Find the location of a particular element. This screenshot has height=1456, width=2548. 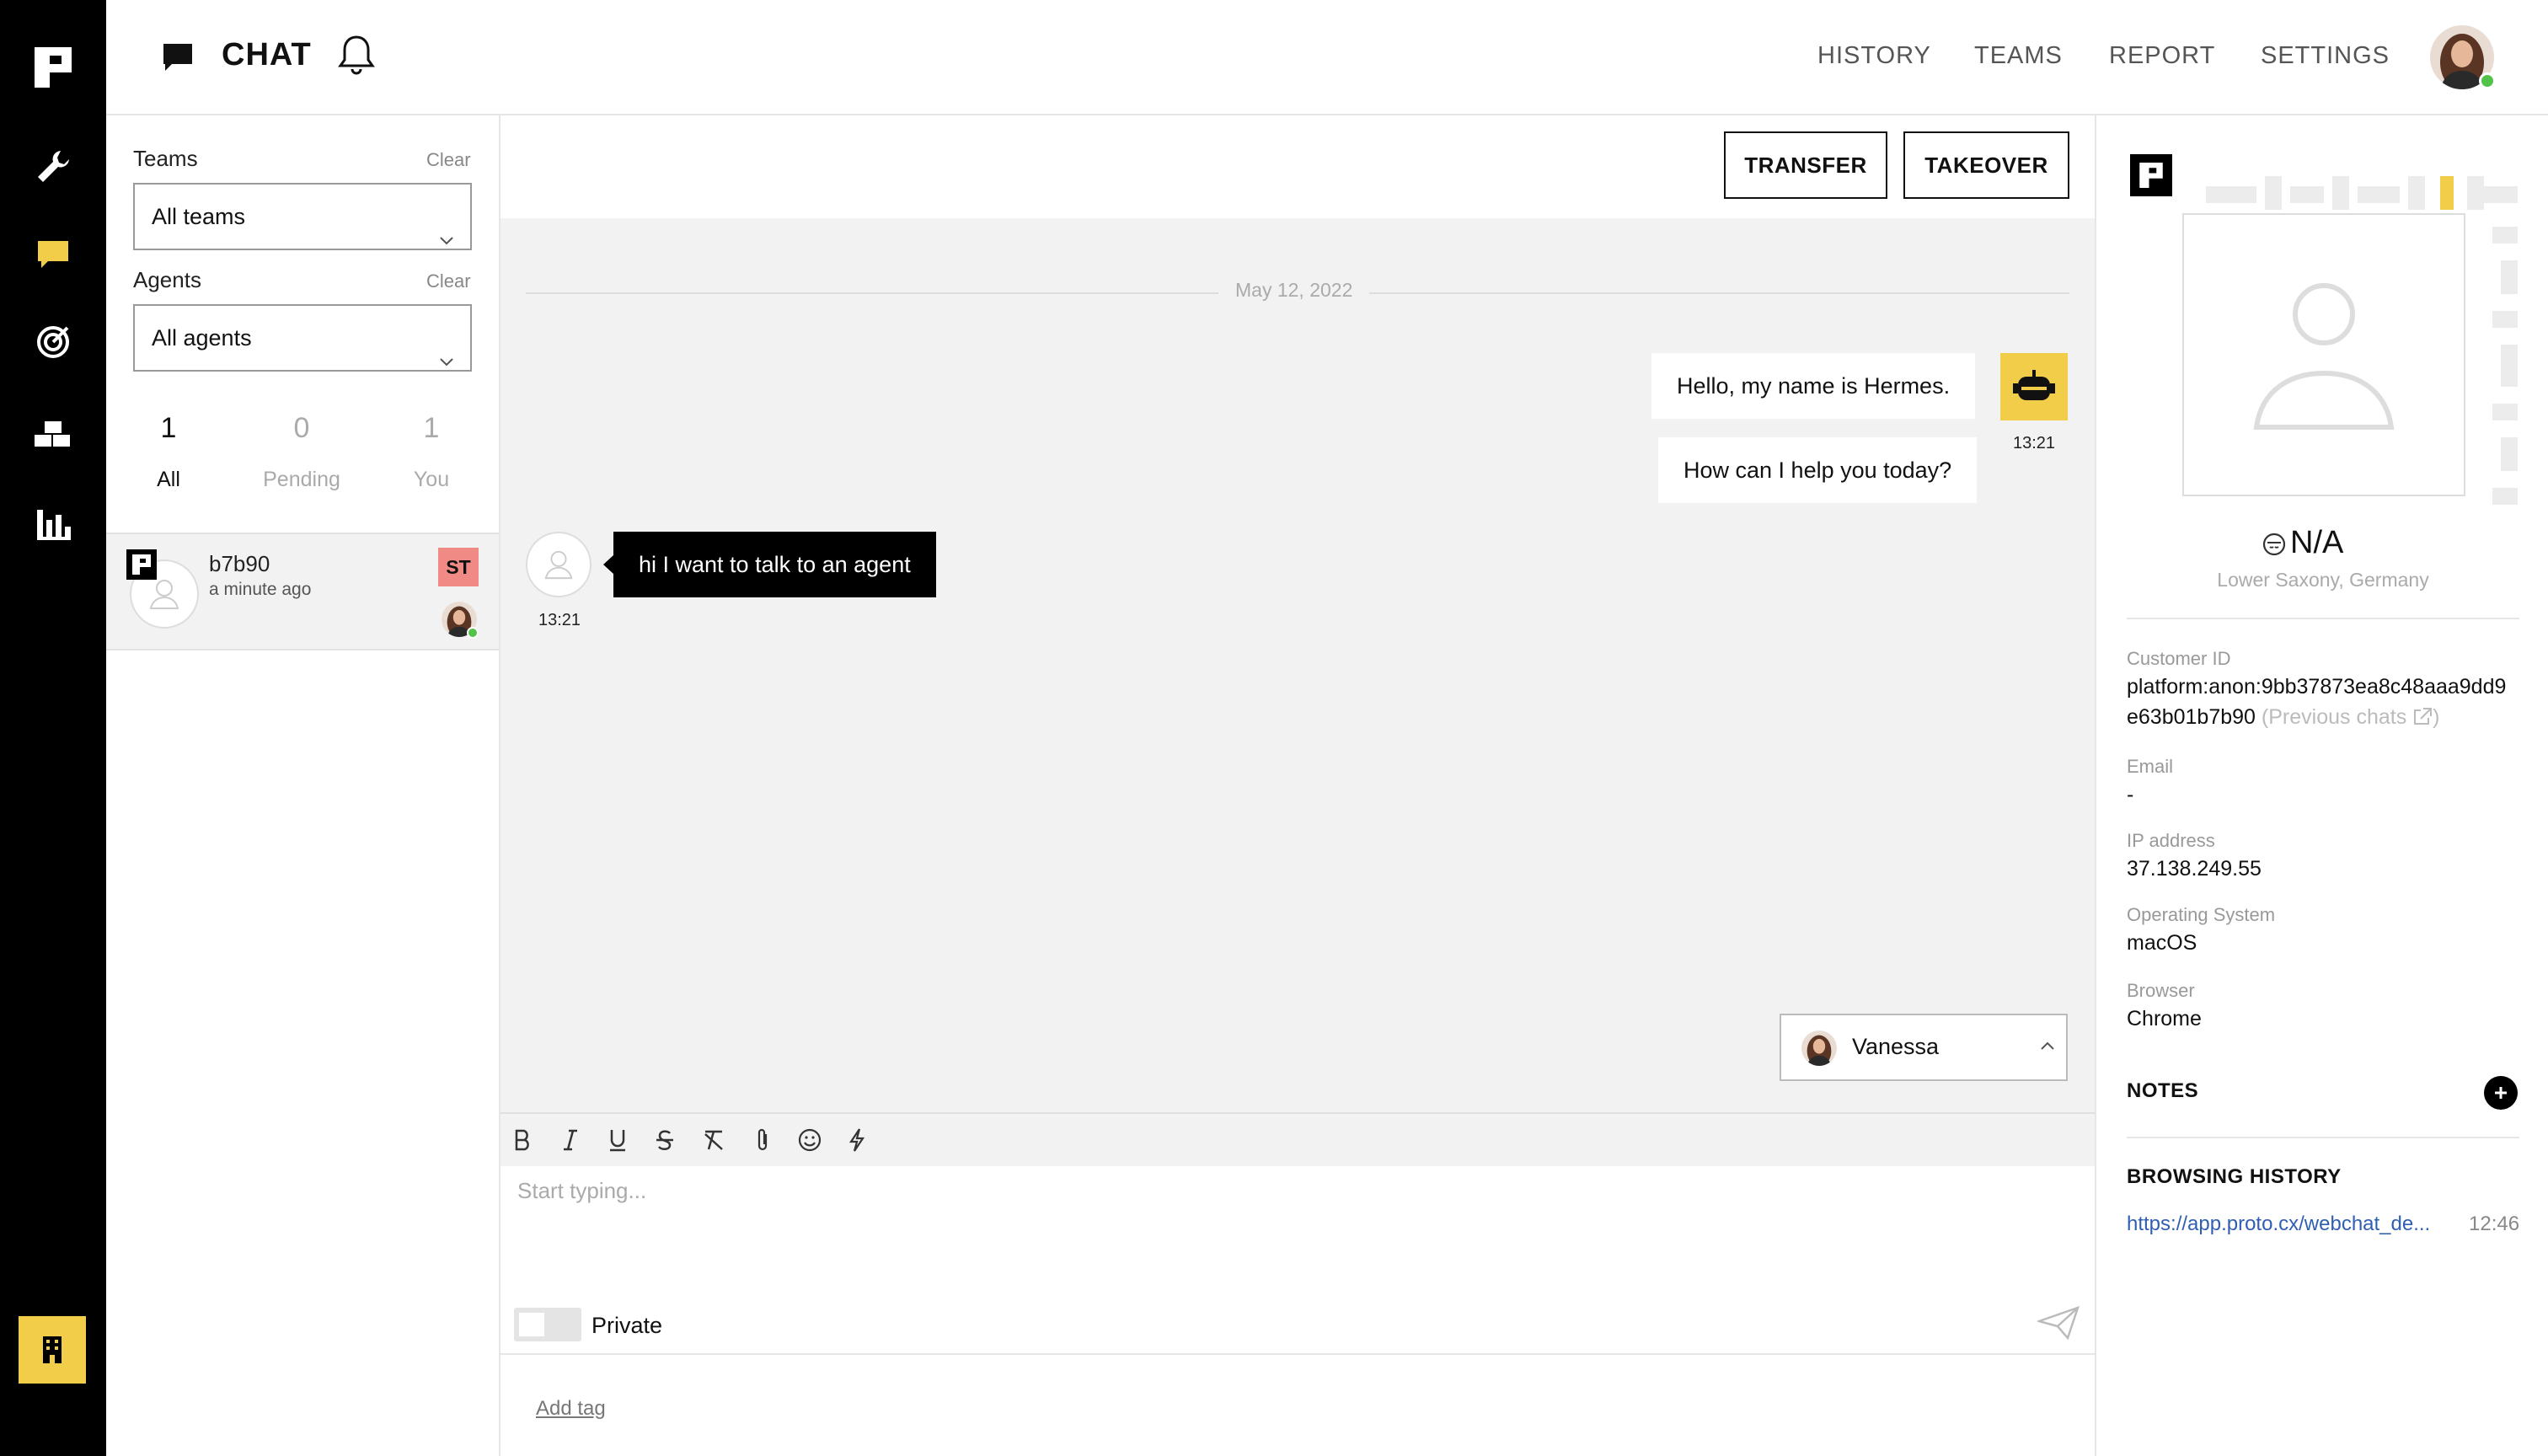

customer-photo-placeholder is located at coordinates (2323, 354).